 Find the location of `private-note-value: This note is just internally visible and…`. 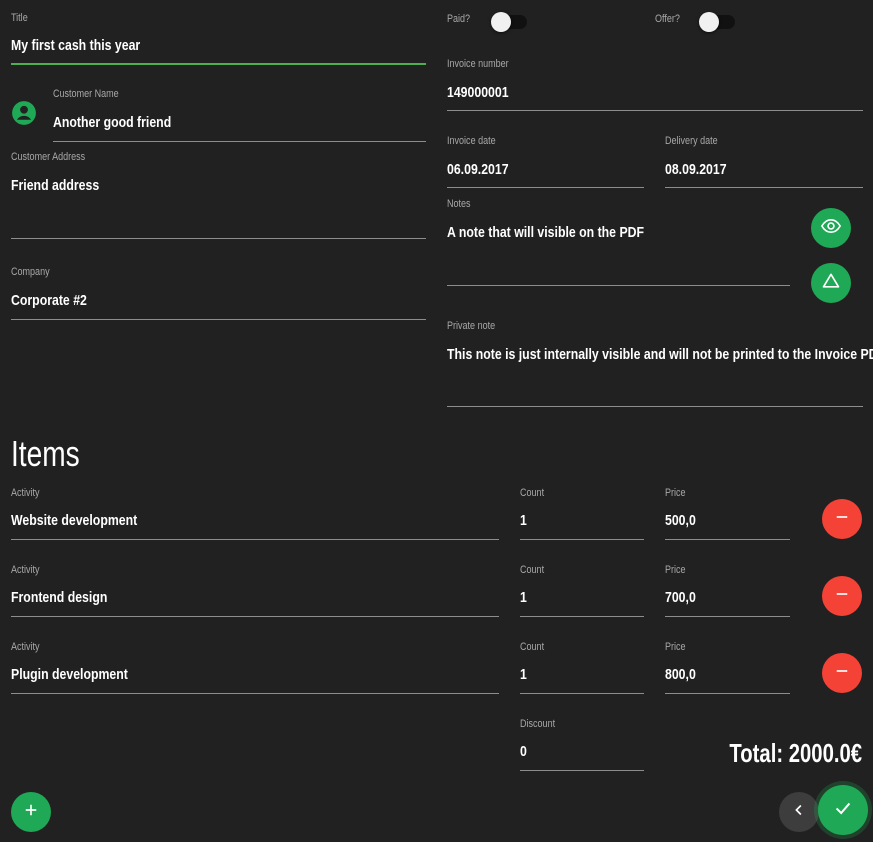

private-note-value: This note is just internally visible and… is located at coordinates (660, 354).